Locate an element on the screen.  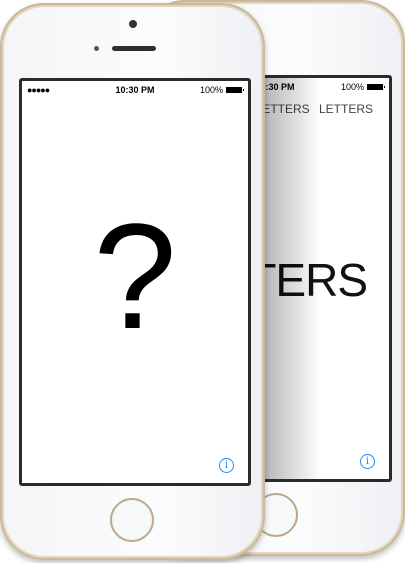
sensor is located at coordinates (96, 48).